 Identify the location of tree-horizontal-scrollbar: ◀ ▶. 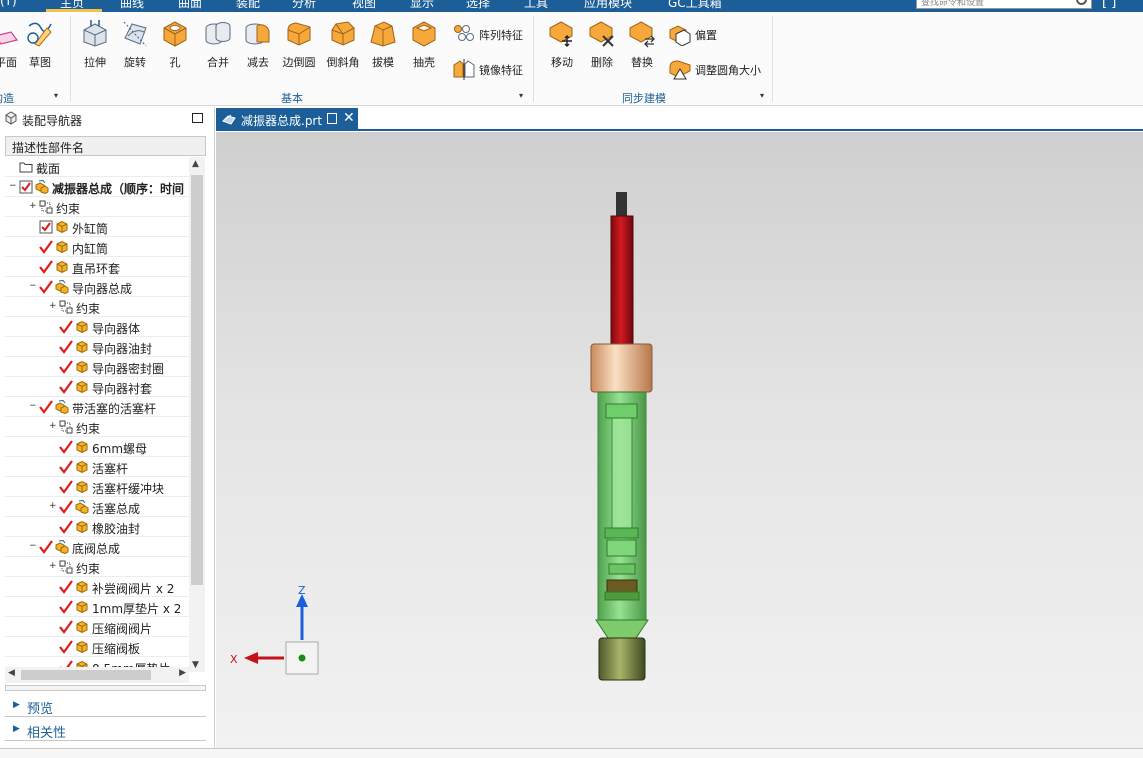
(97, 675).